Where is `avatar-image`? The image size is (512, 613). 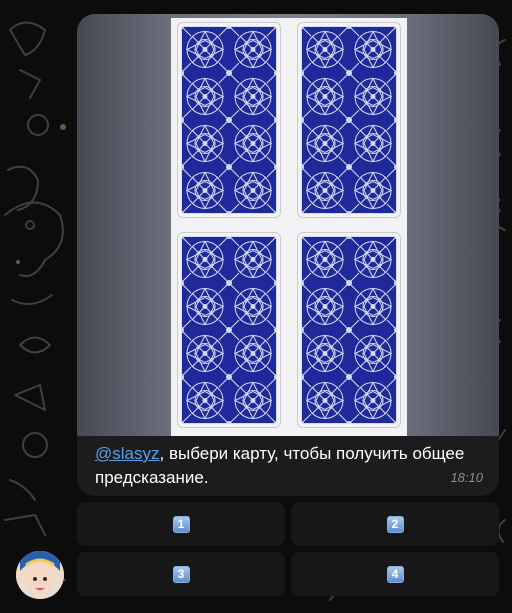
avatar-image is located at coordinates (40, 575).